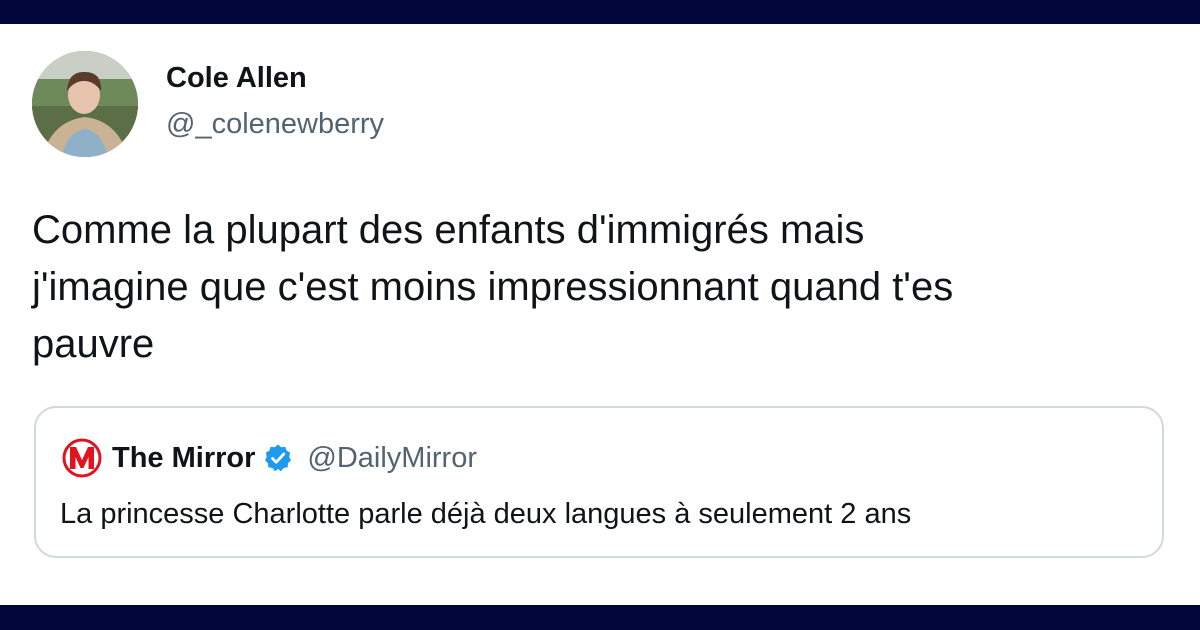 This screenshot has width=1200, height=630. What do you see at coordinates (183, 458) in the screenshot?
I see `quoted-author-name: The Mirror` at bounding box center [183, 458].